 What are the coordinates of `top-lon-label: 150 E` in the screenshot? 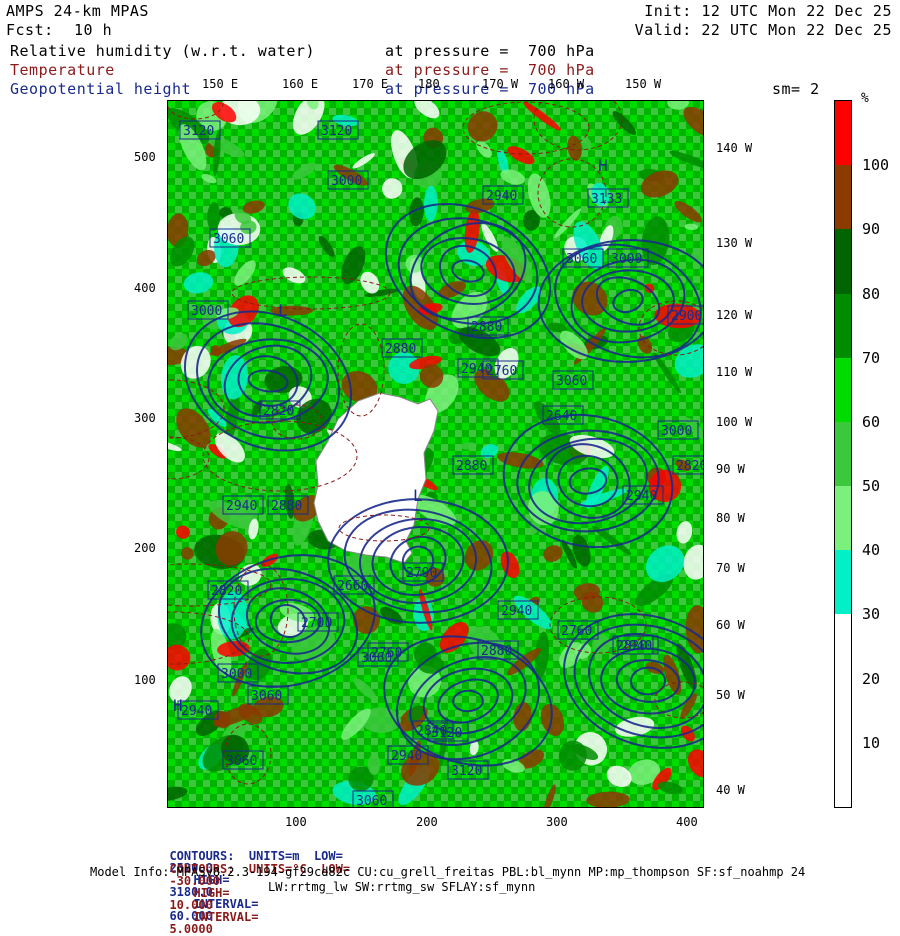 It's located at (220, 84).